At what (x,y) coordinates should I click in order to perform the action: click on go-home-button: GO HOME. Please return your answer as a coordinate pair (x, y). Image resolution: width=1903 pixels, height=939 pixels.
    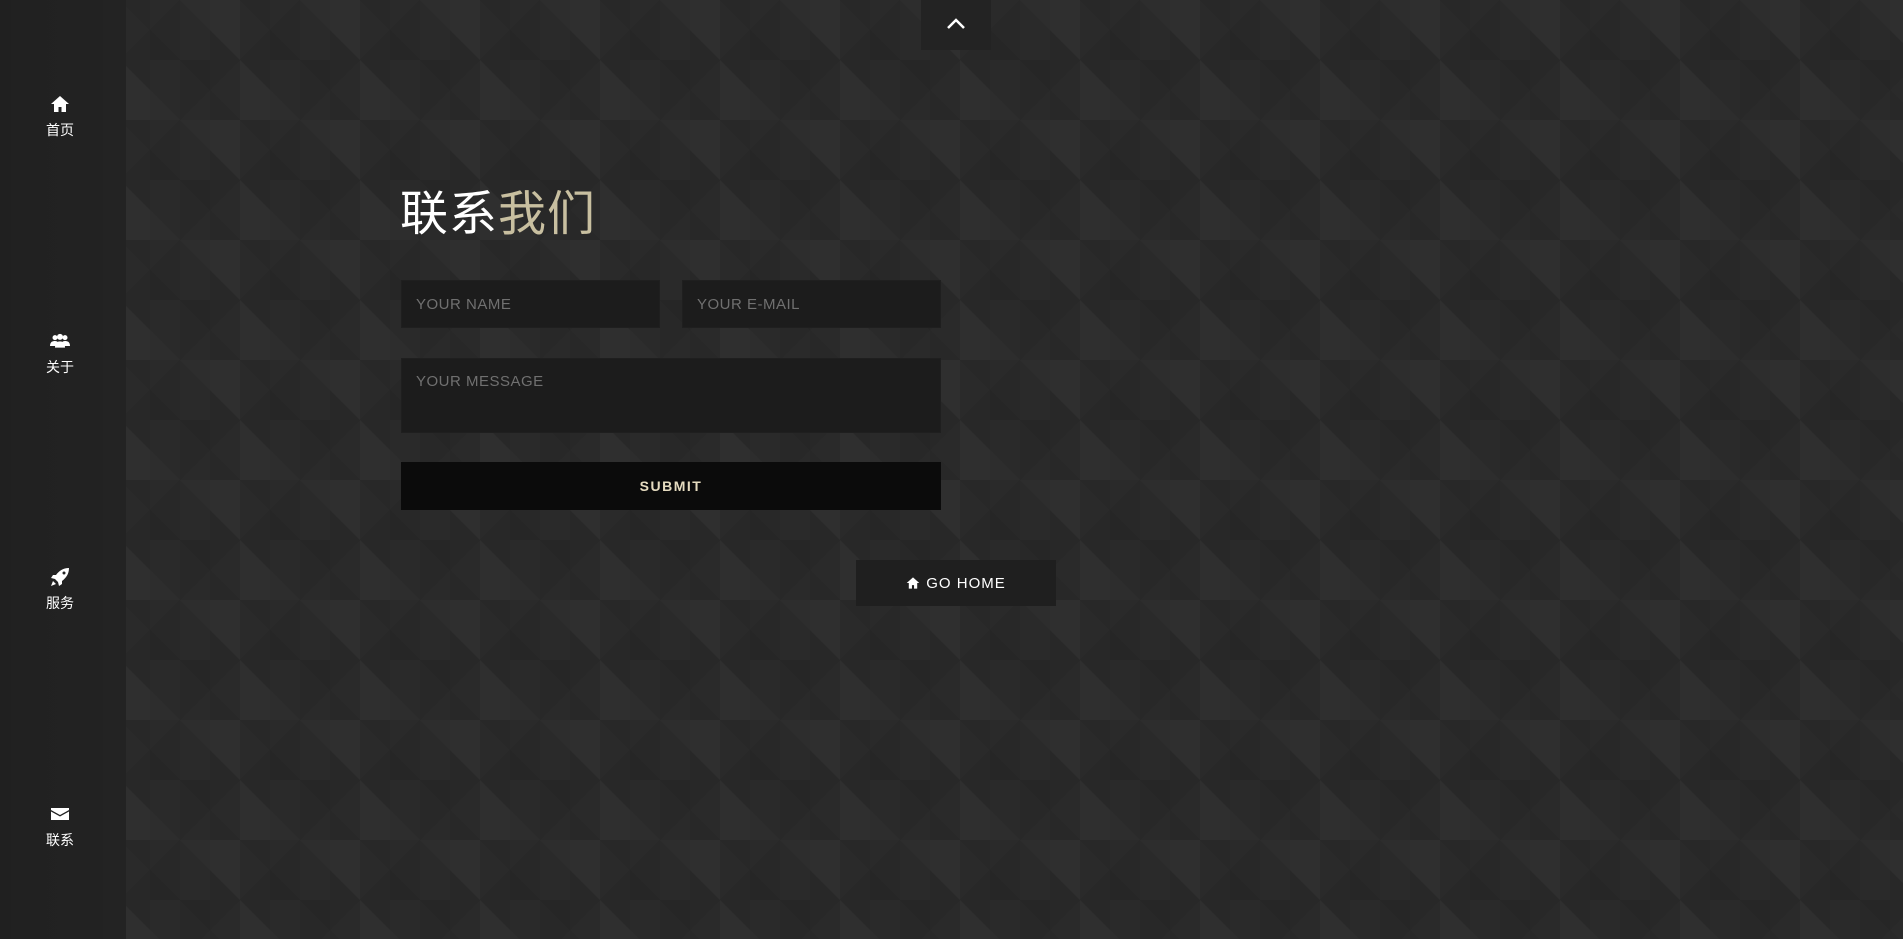
    Looking at the image, I should click on (956, 583).